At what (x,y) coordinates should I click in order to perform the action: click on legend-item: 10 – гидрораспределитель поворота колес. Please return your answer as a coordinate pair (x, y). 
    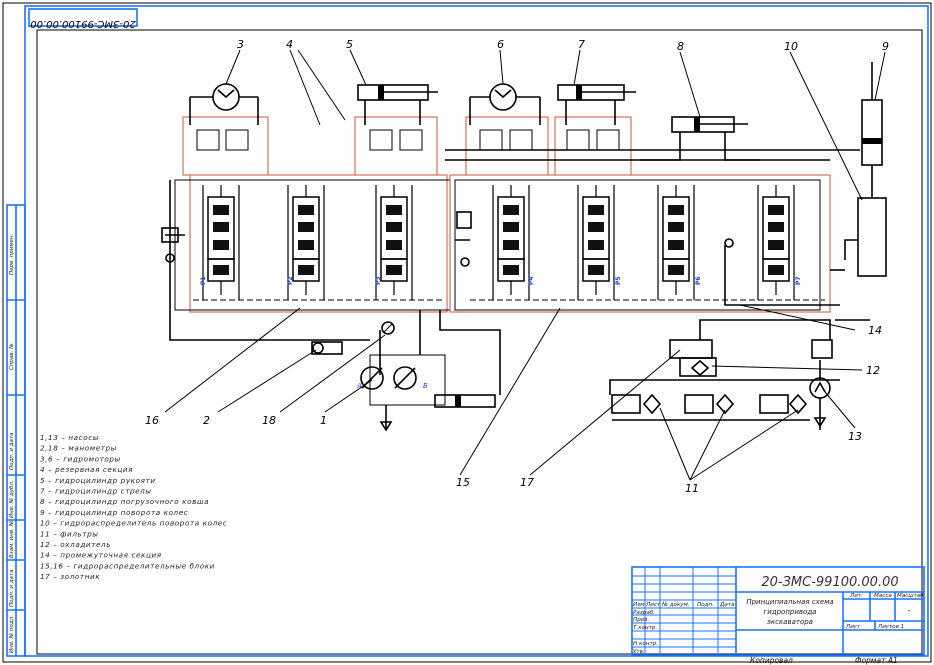
    Looking at the image, I should click on (133, 523).